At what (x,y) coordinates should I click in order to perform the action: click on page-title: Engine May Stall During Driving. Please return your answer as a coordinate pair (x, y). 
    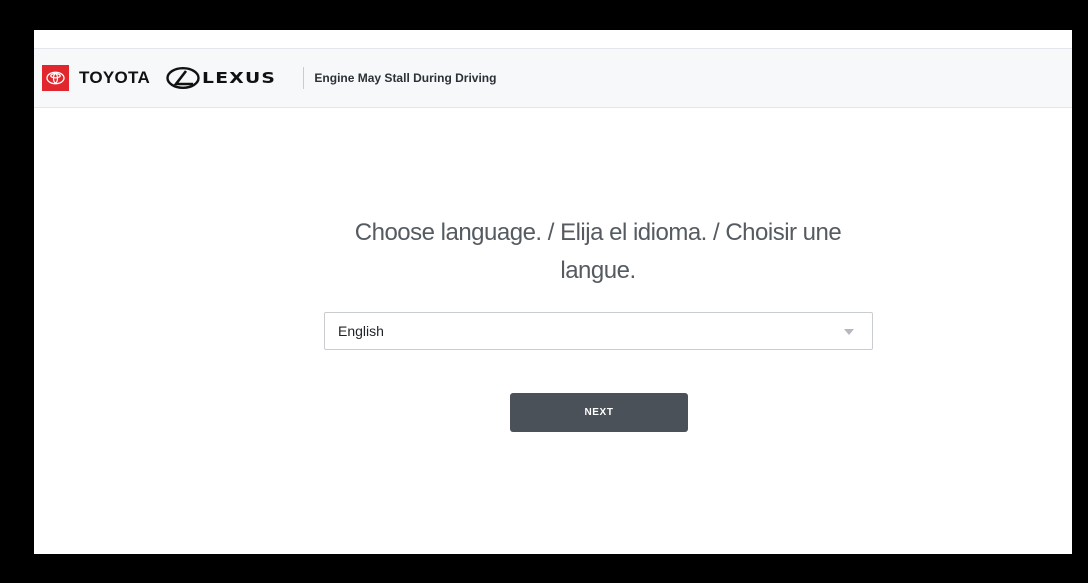
    Looking at the image, I should click on (405, 78).